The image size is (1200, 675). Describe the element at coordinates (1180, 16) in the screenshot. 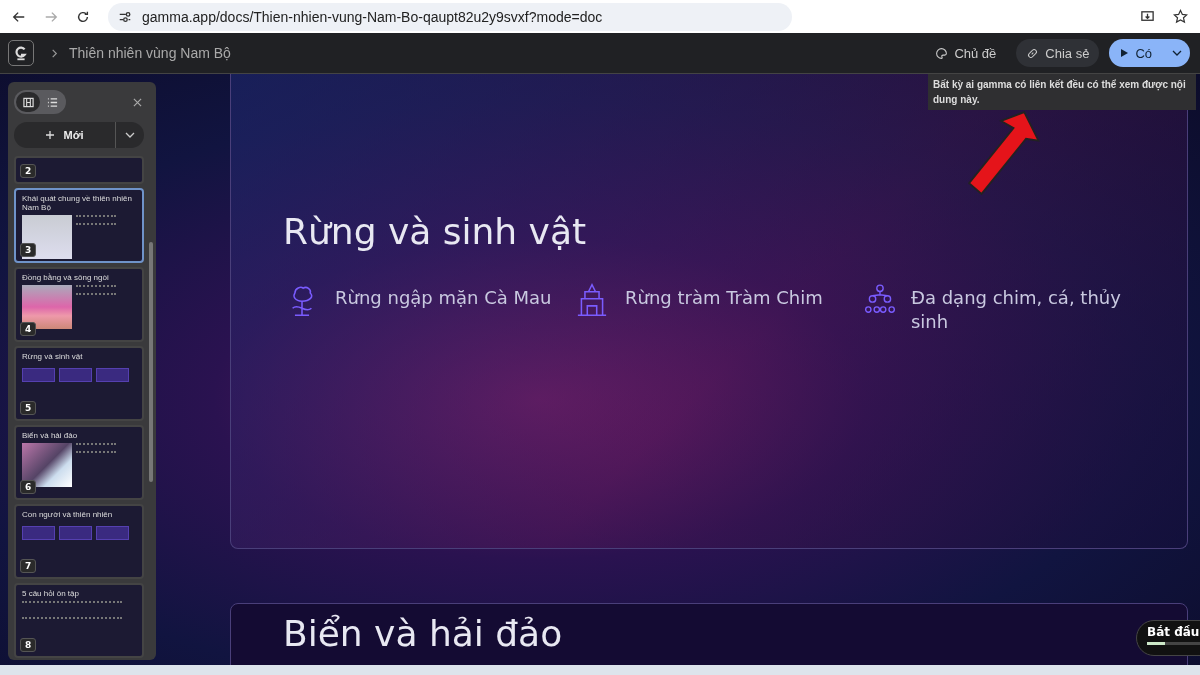

I see `star-icon` at that location.